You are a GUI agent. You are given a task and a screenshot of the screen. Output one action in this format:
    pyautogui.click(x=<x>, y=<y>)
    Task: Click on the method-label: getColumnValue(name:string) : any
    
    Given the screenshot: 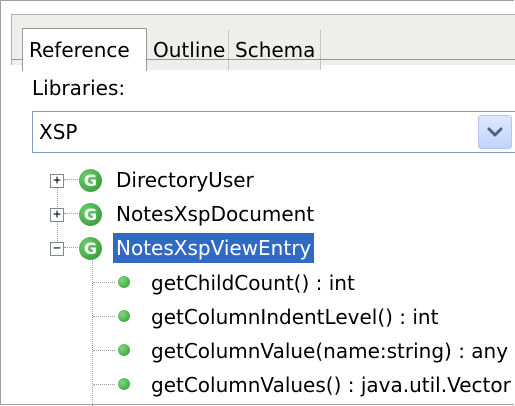 What is the action you would take?
    pyautogui.click(x=330, y=351)
    